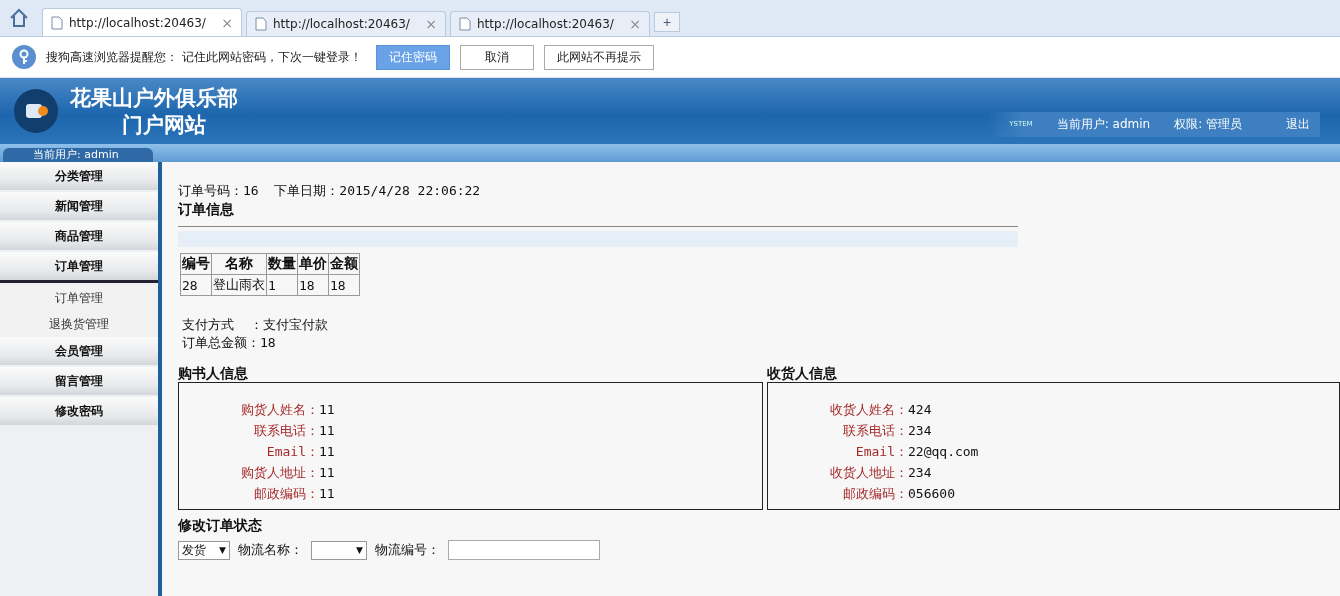 Image resolution: width=1340 pixels, height=596 pixels. Describe the element at coordinates (206, 209) in the screenshot. I see `section-title: 订单信息` at that location.